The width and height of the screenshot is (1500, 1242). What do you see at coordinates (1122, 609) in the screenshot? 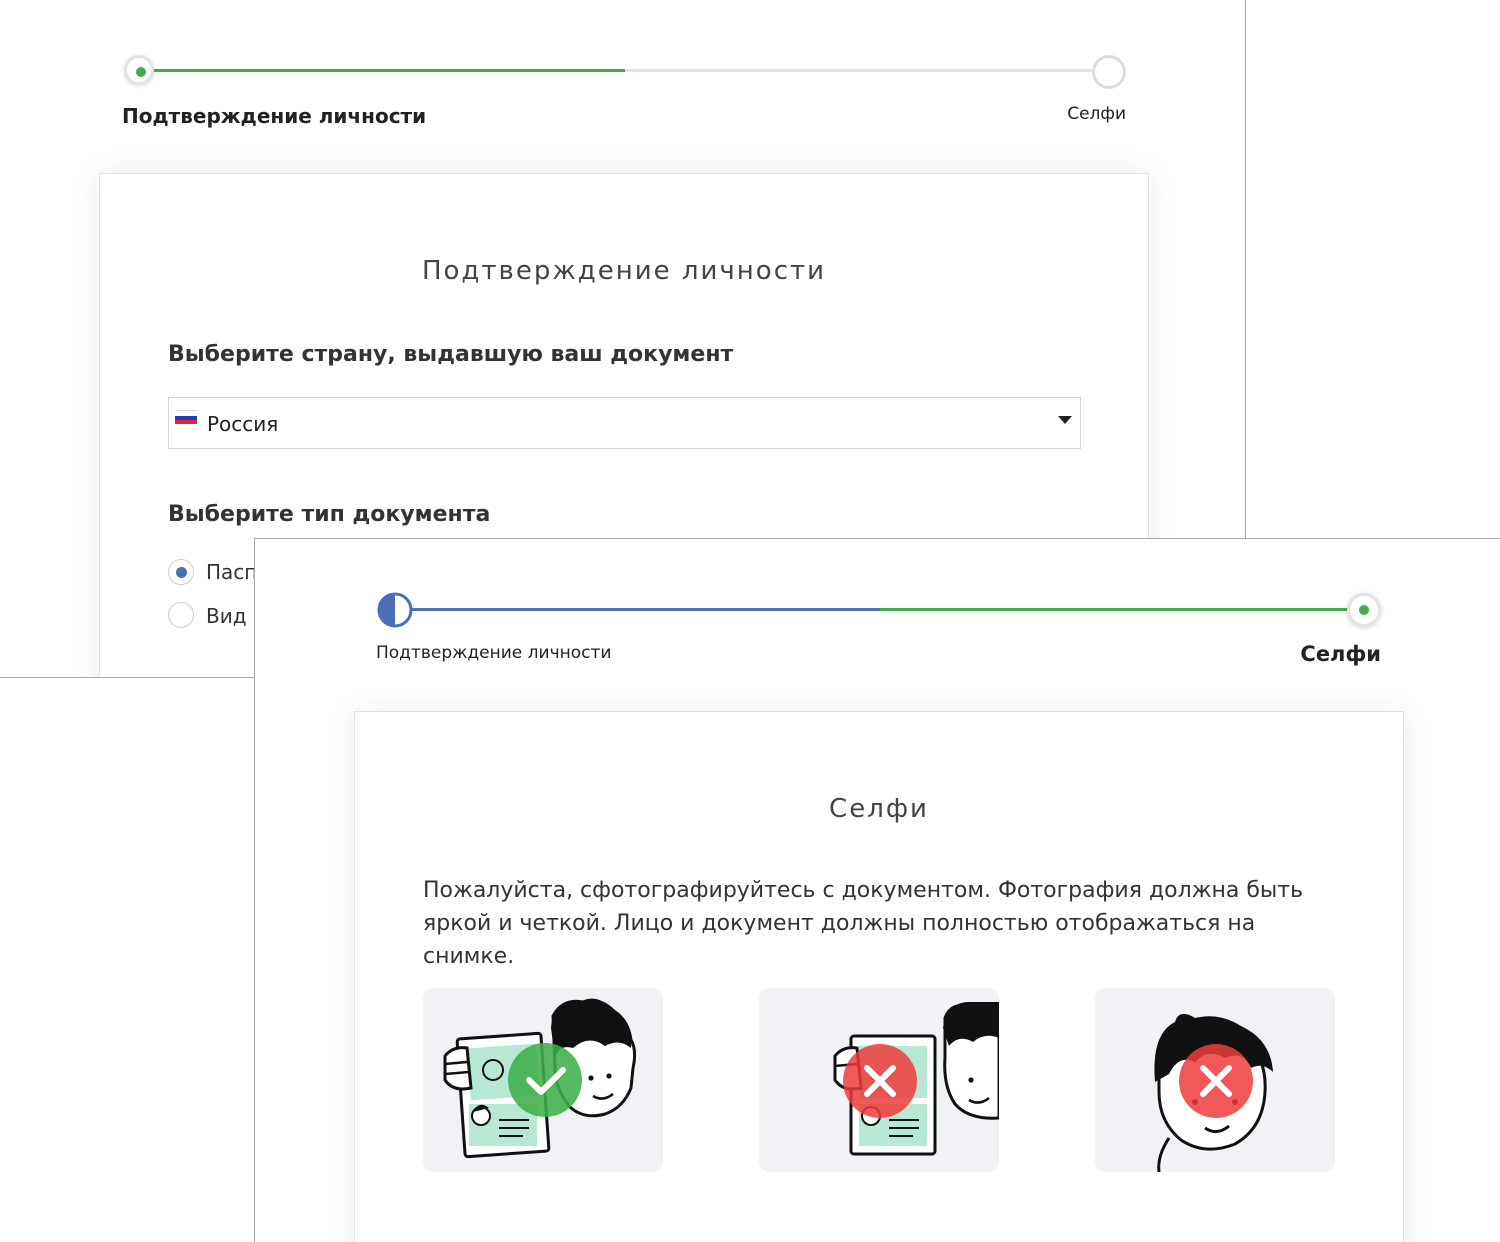
I see `stepper-progress-current` at bounding box center [1122, 609].